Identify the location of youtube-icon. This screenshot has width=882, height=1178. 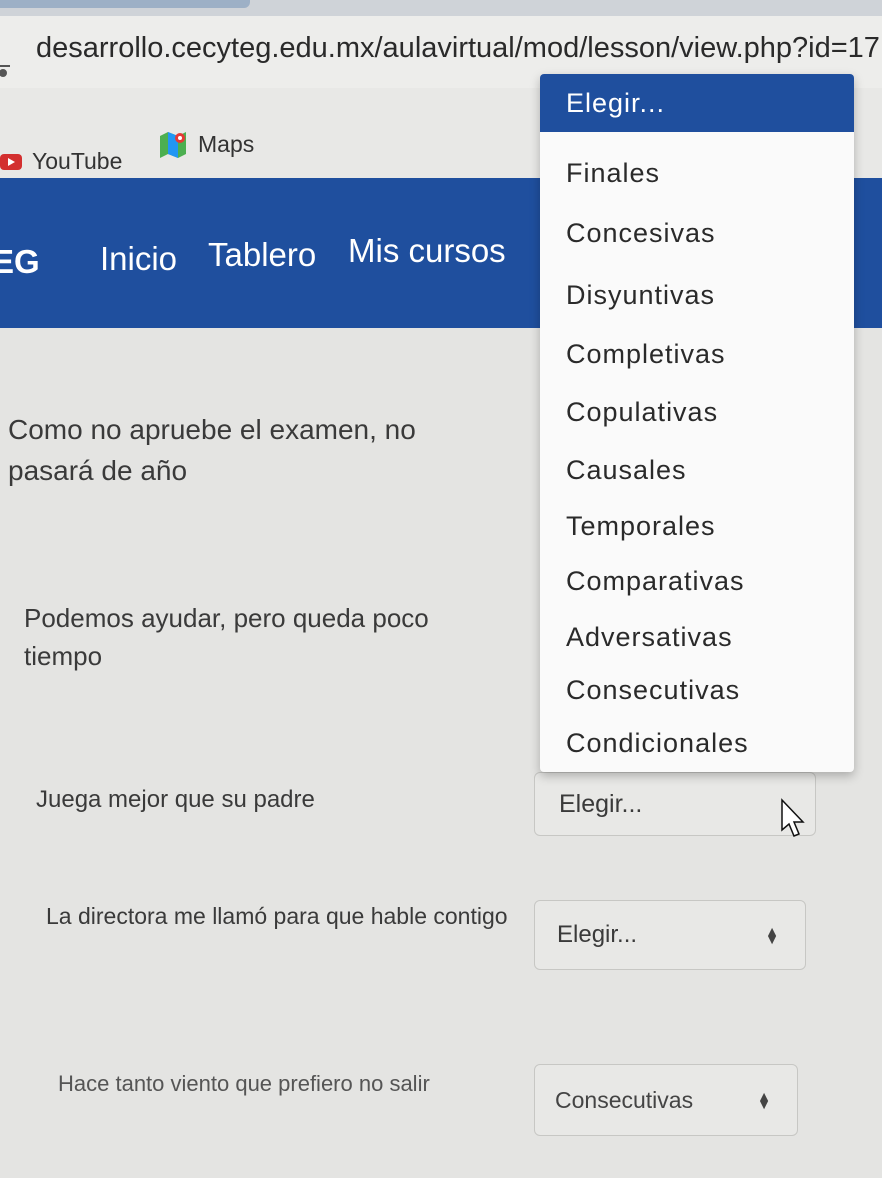
(11, 161).